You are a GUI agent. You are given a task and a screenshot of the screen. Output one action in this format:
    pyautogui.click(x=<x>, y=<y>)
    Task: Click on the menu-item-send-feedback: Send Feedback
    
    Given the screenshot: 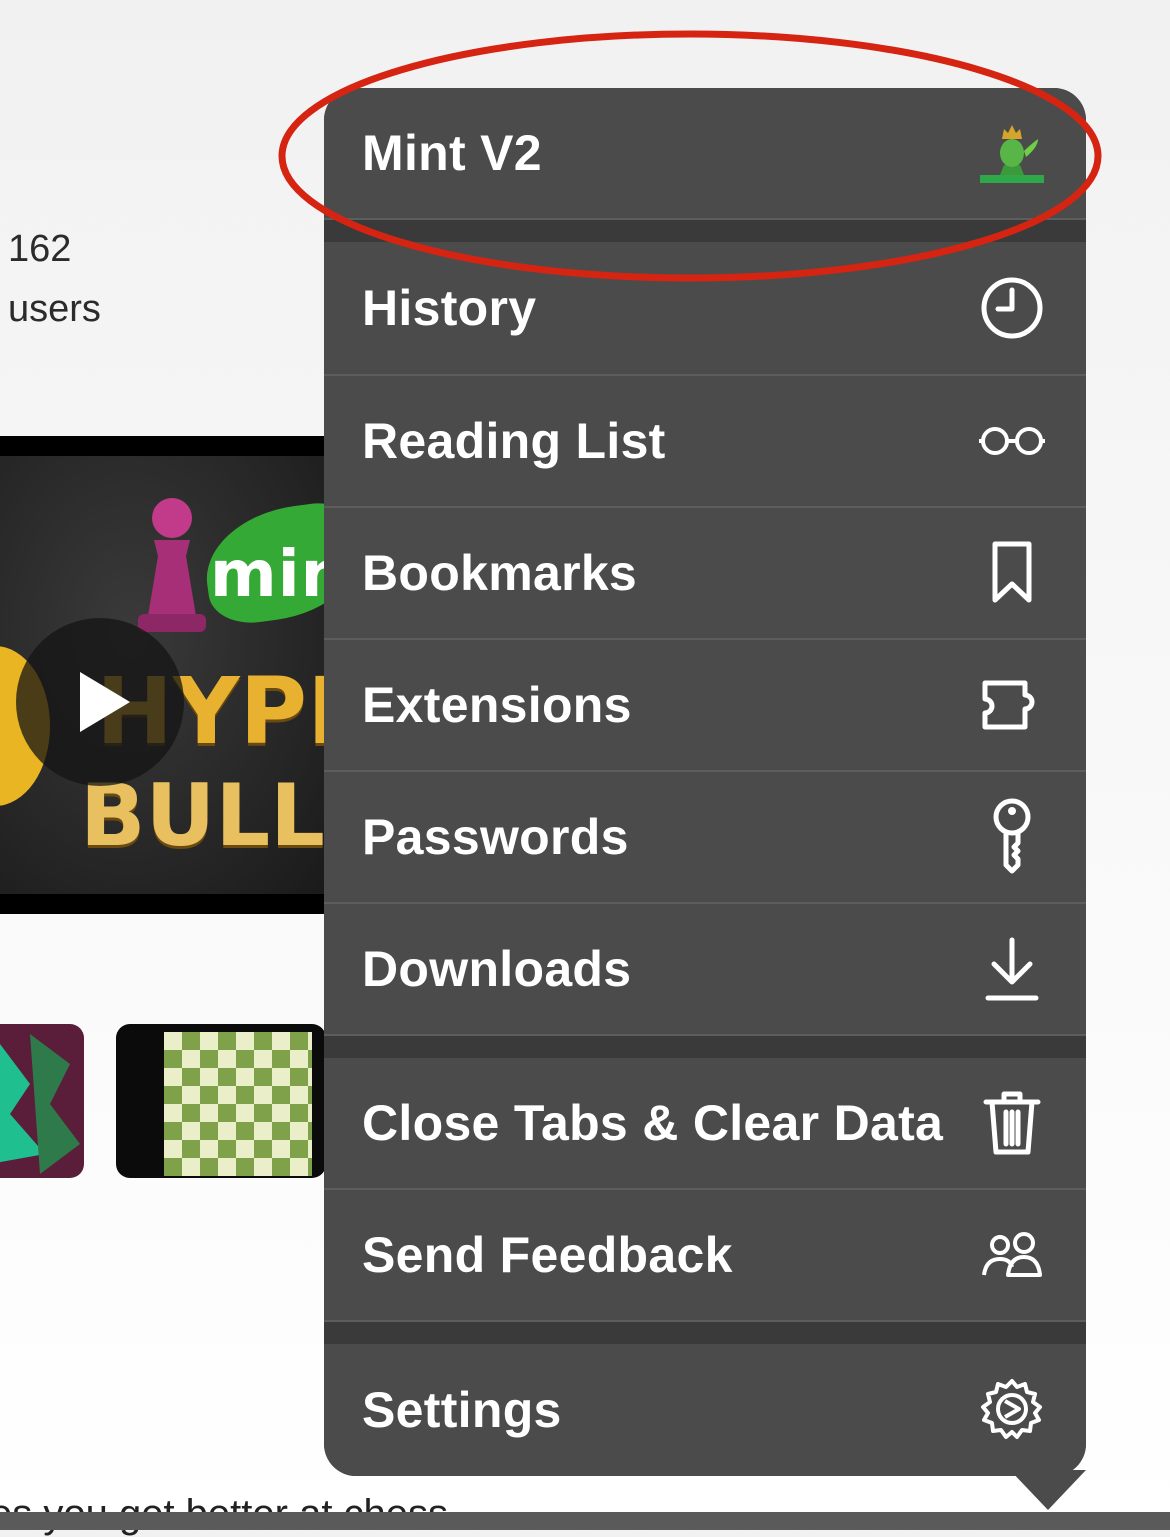 What is the action you would take?
    pyautogui.click(x=705, y=1255)
    